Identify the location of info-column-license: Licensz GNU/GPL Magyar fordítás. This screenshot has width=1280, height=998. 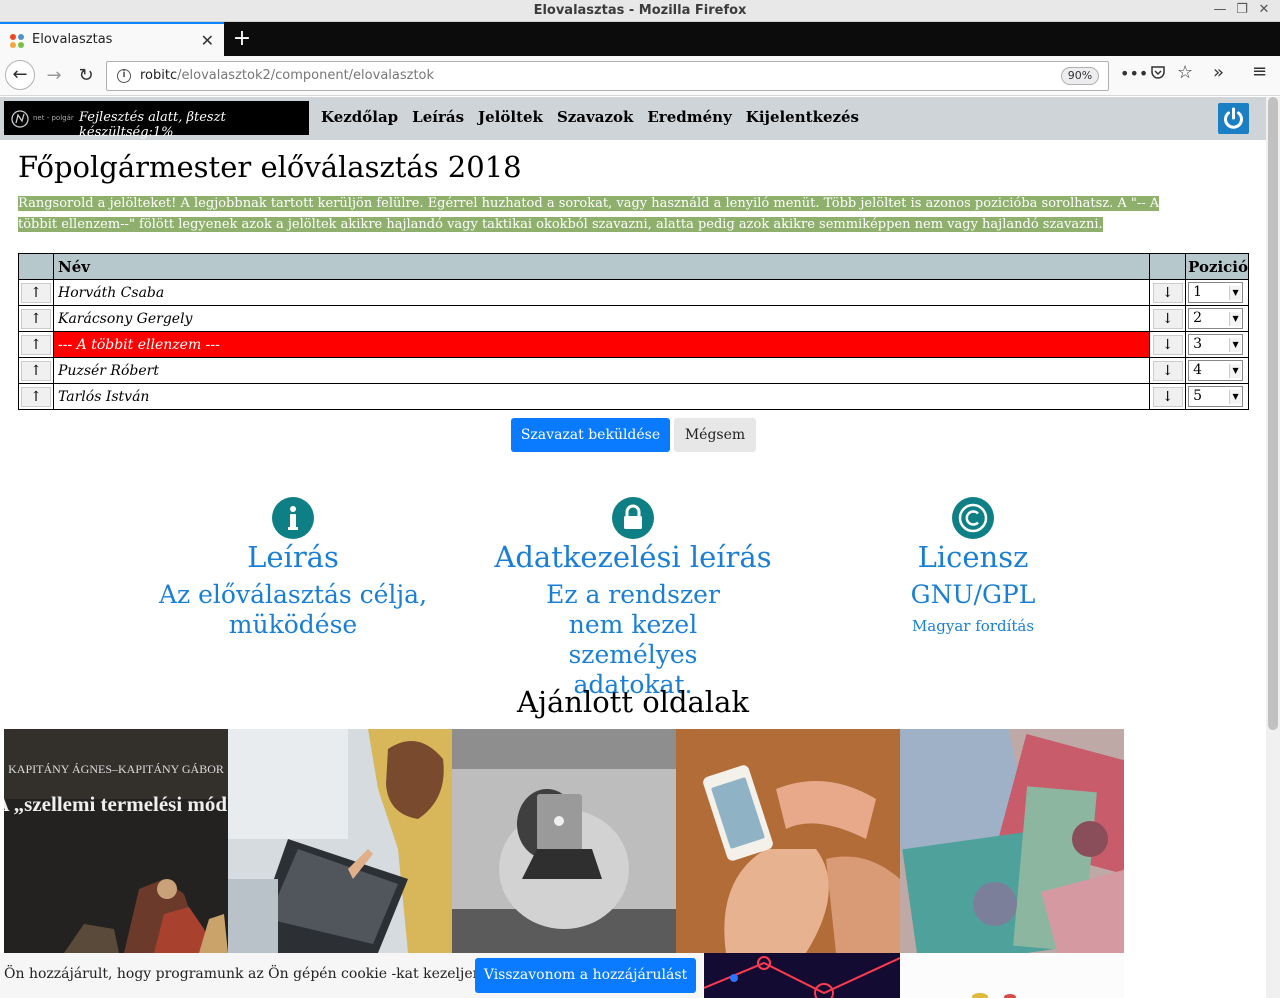
(973, 566).